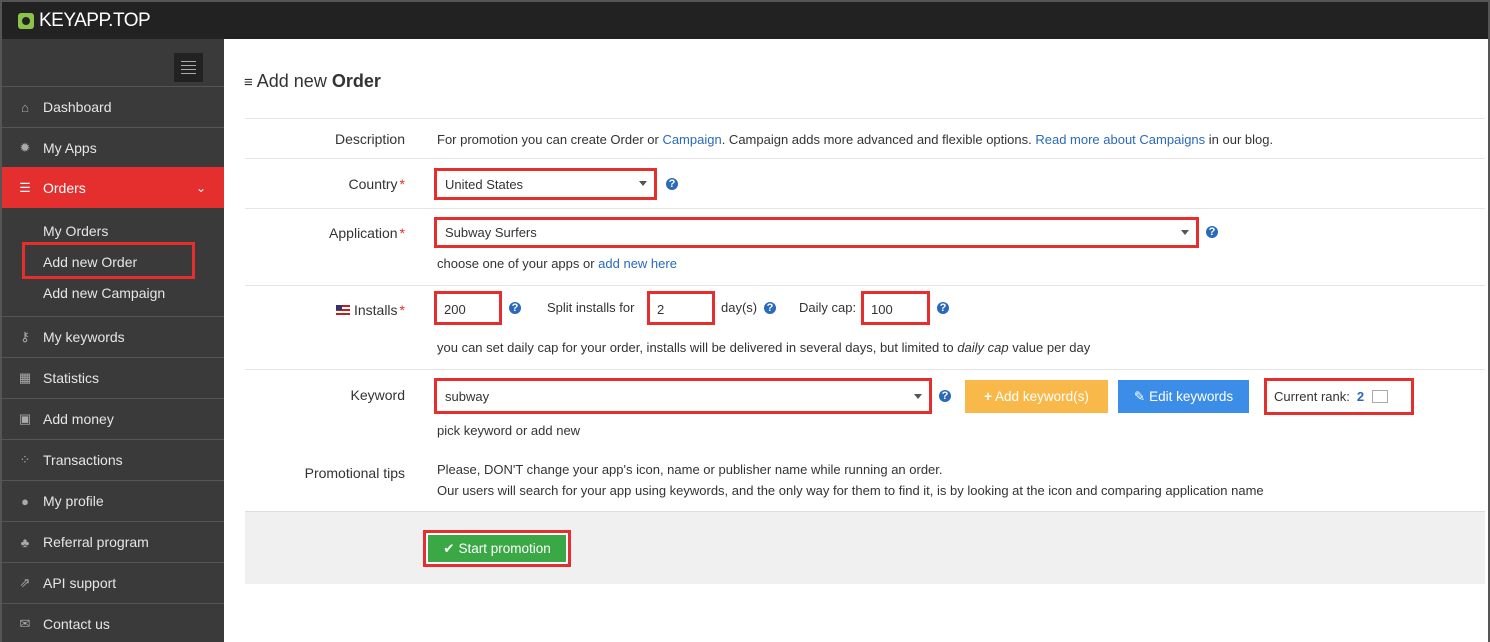  What do you see at coordinates (557, 263) in the screenshot?
I see `application-hint: choose one of your apps or add new here` at bounding box center [557, 263].